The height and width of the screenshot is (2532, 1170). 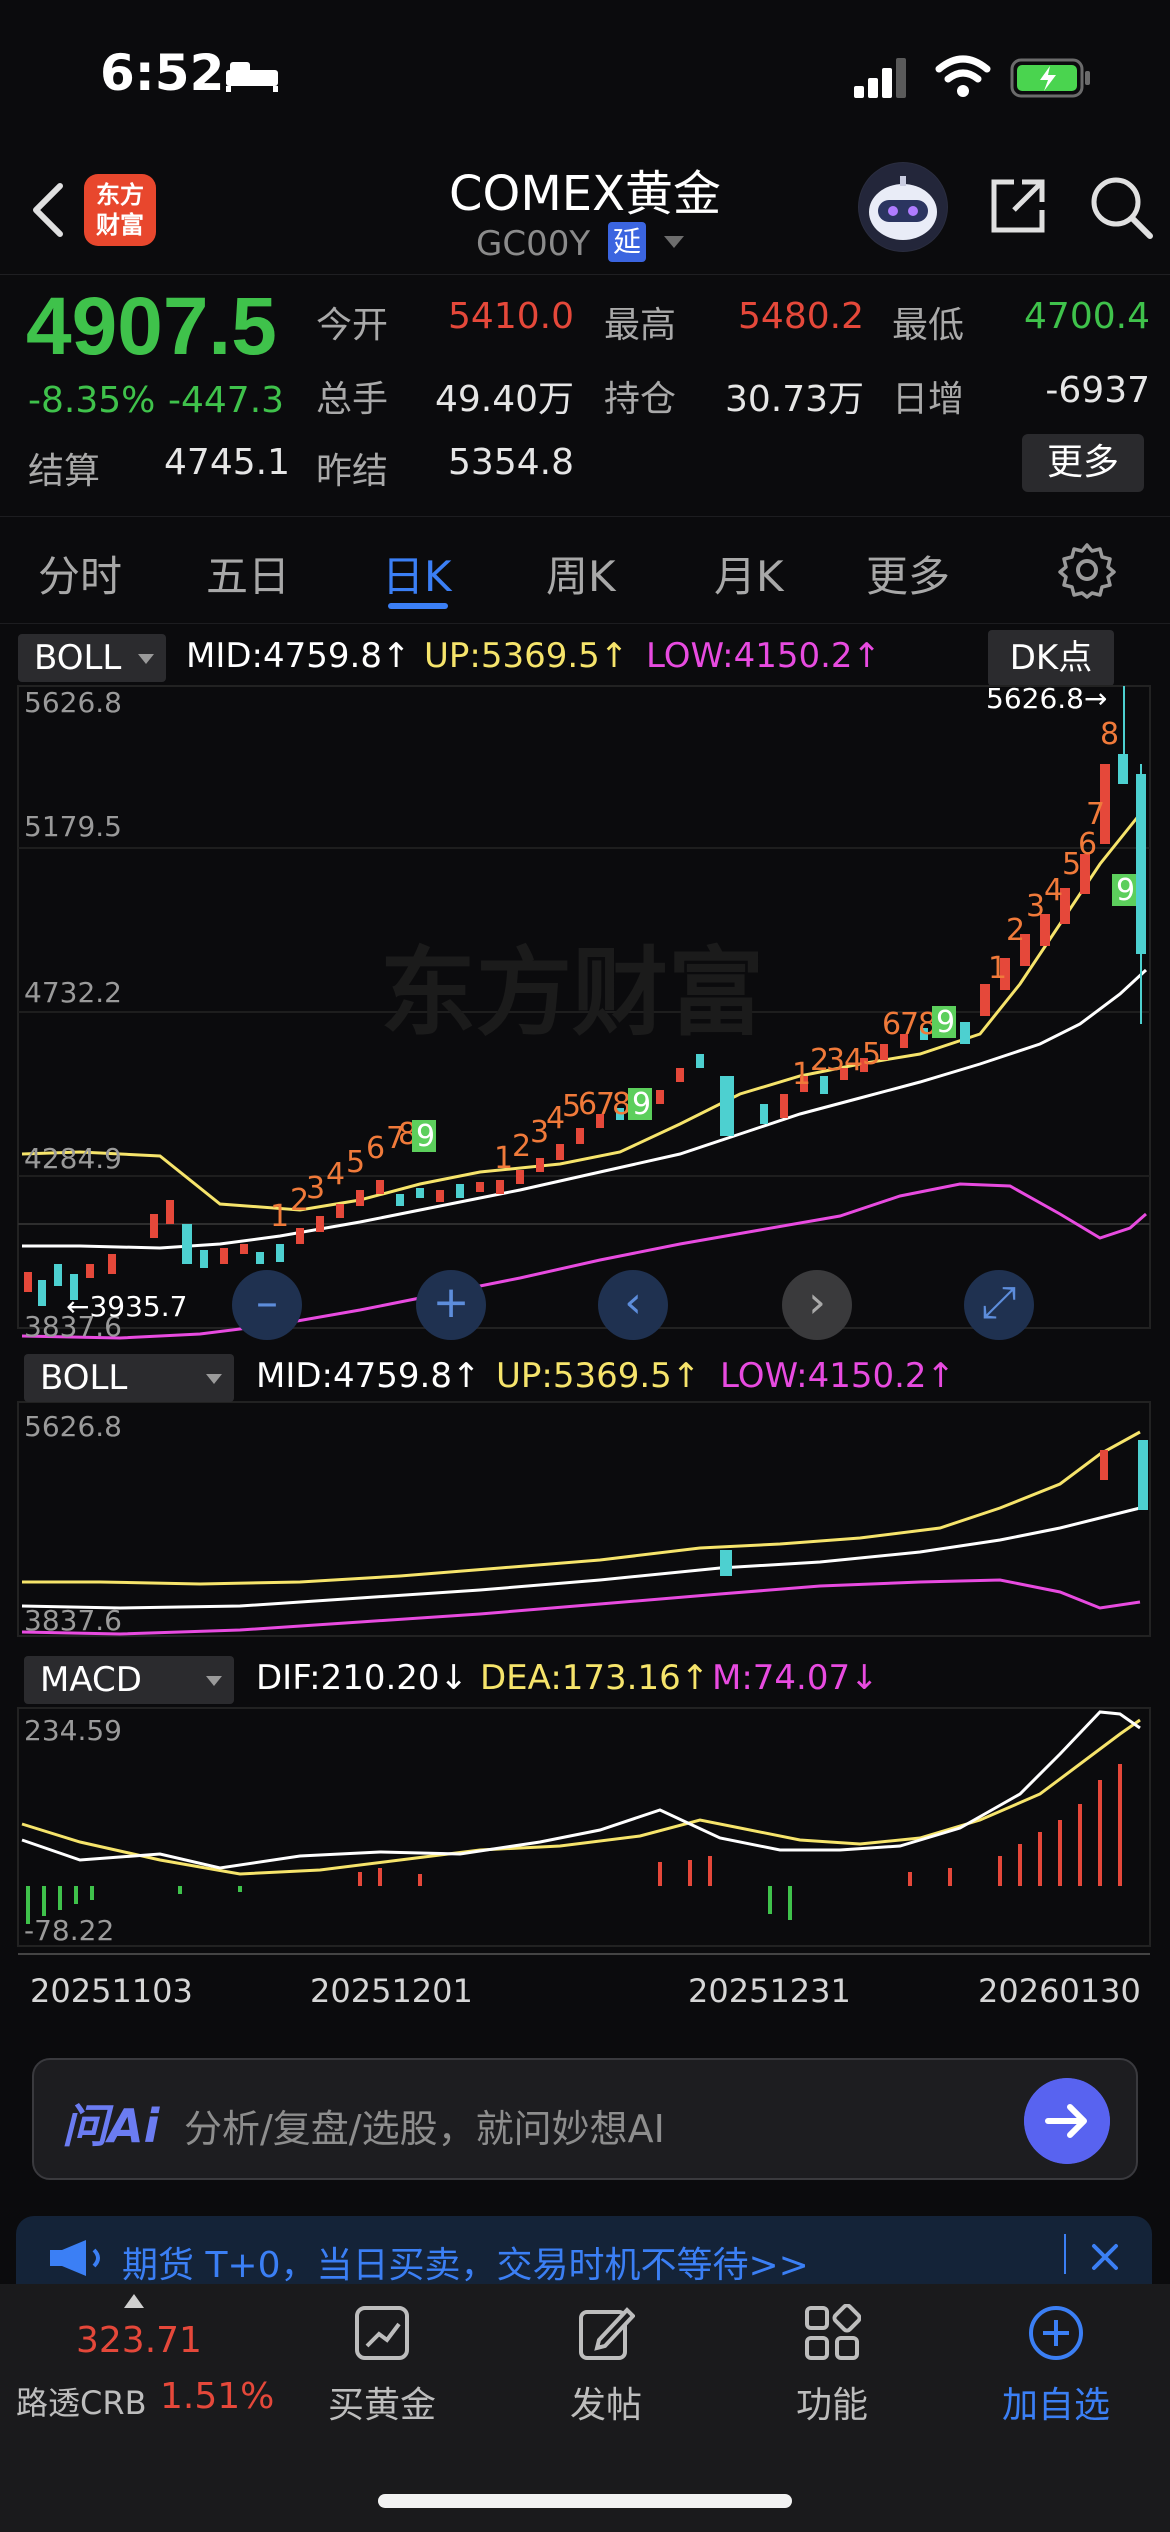 What do you see at coordinates (1056, 2366) in the screenshot?
I see `nav-add-watchlist: 加自选` at bounding box center [1056, 2366].